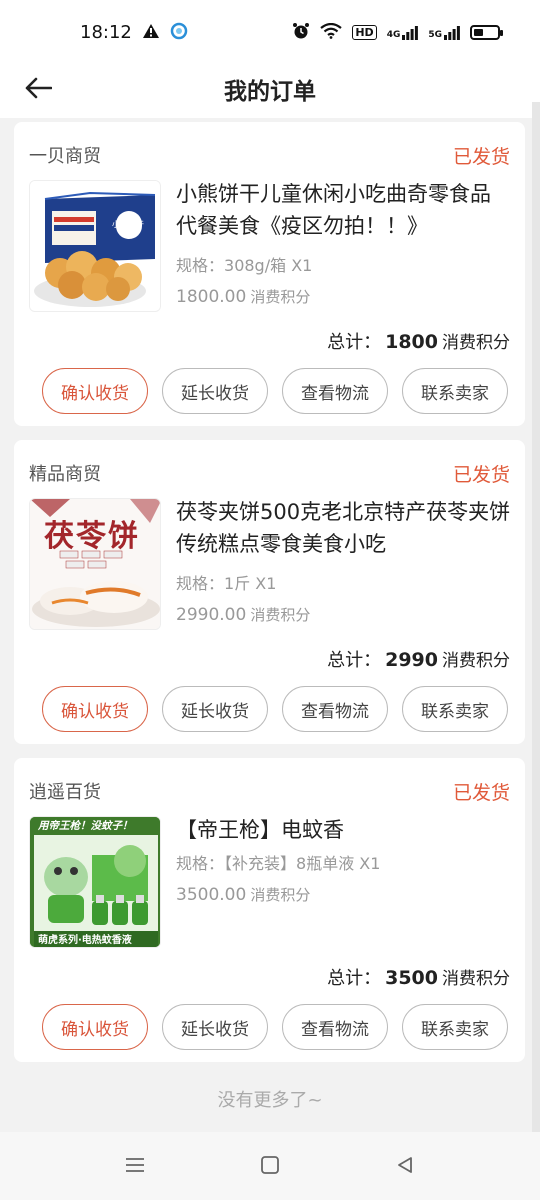 The image size is (540, 1200). Describe the element at coordinates (211, 895) in the screenshot. I see `price-value: 3500.00` at that location.